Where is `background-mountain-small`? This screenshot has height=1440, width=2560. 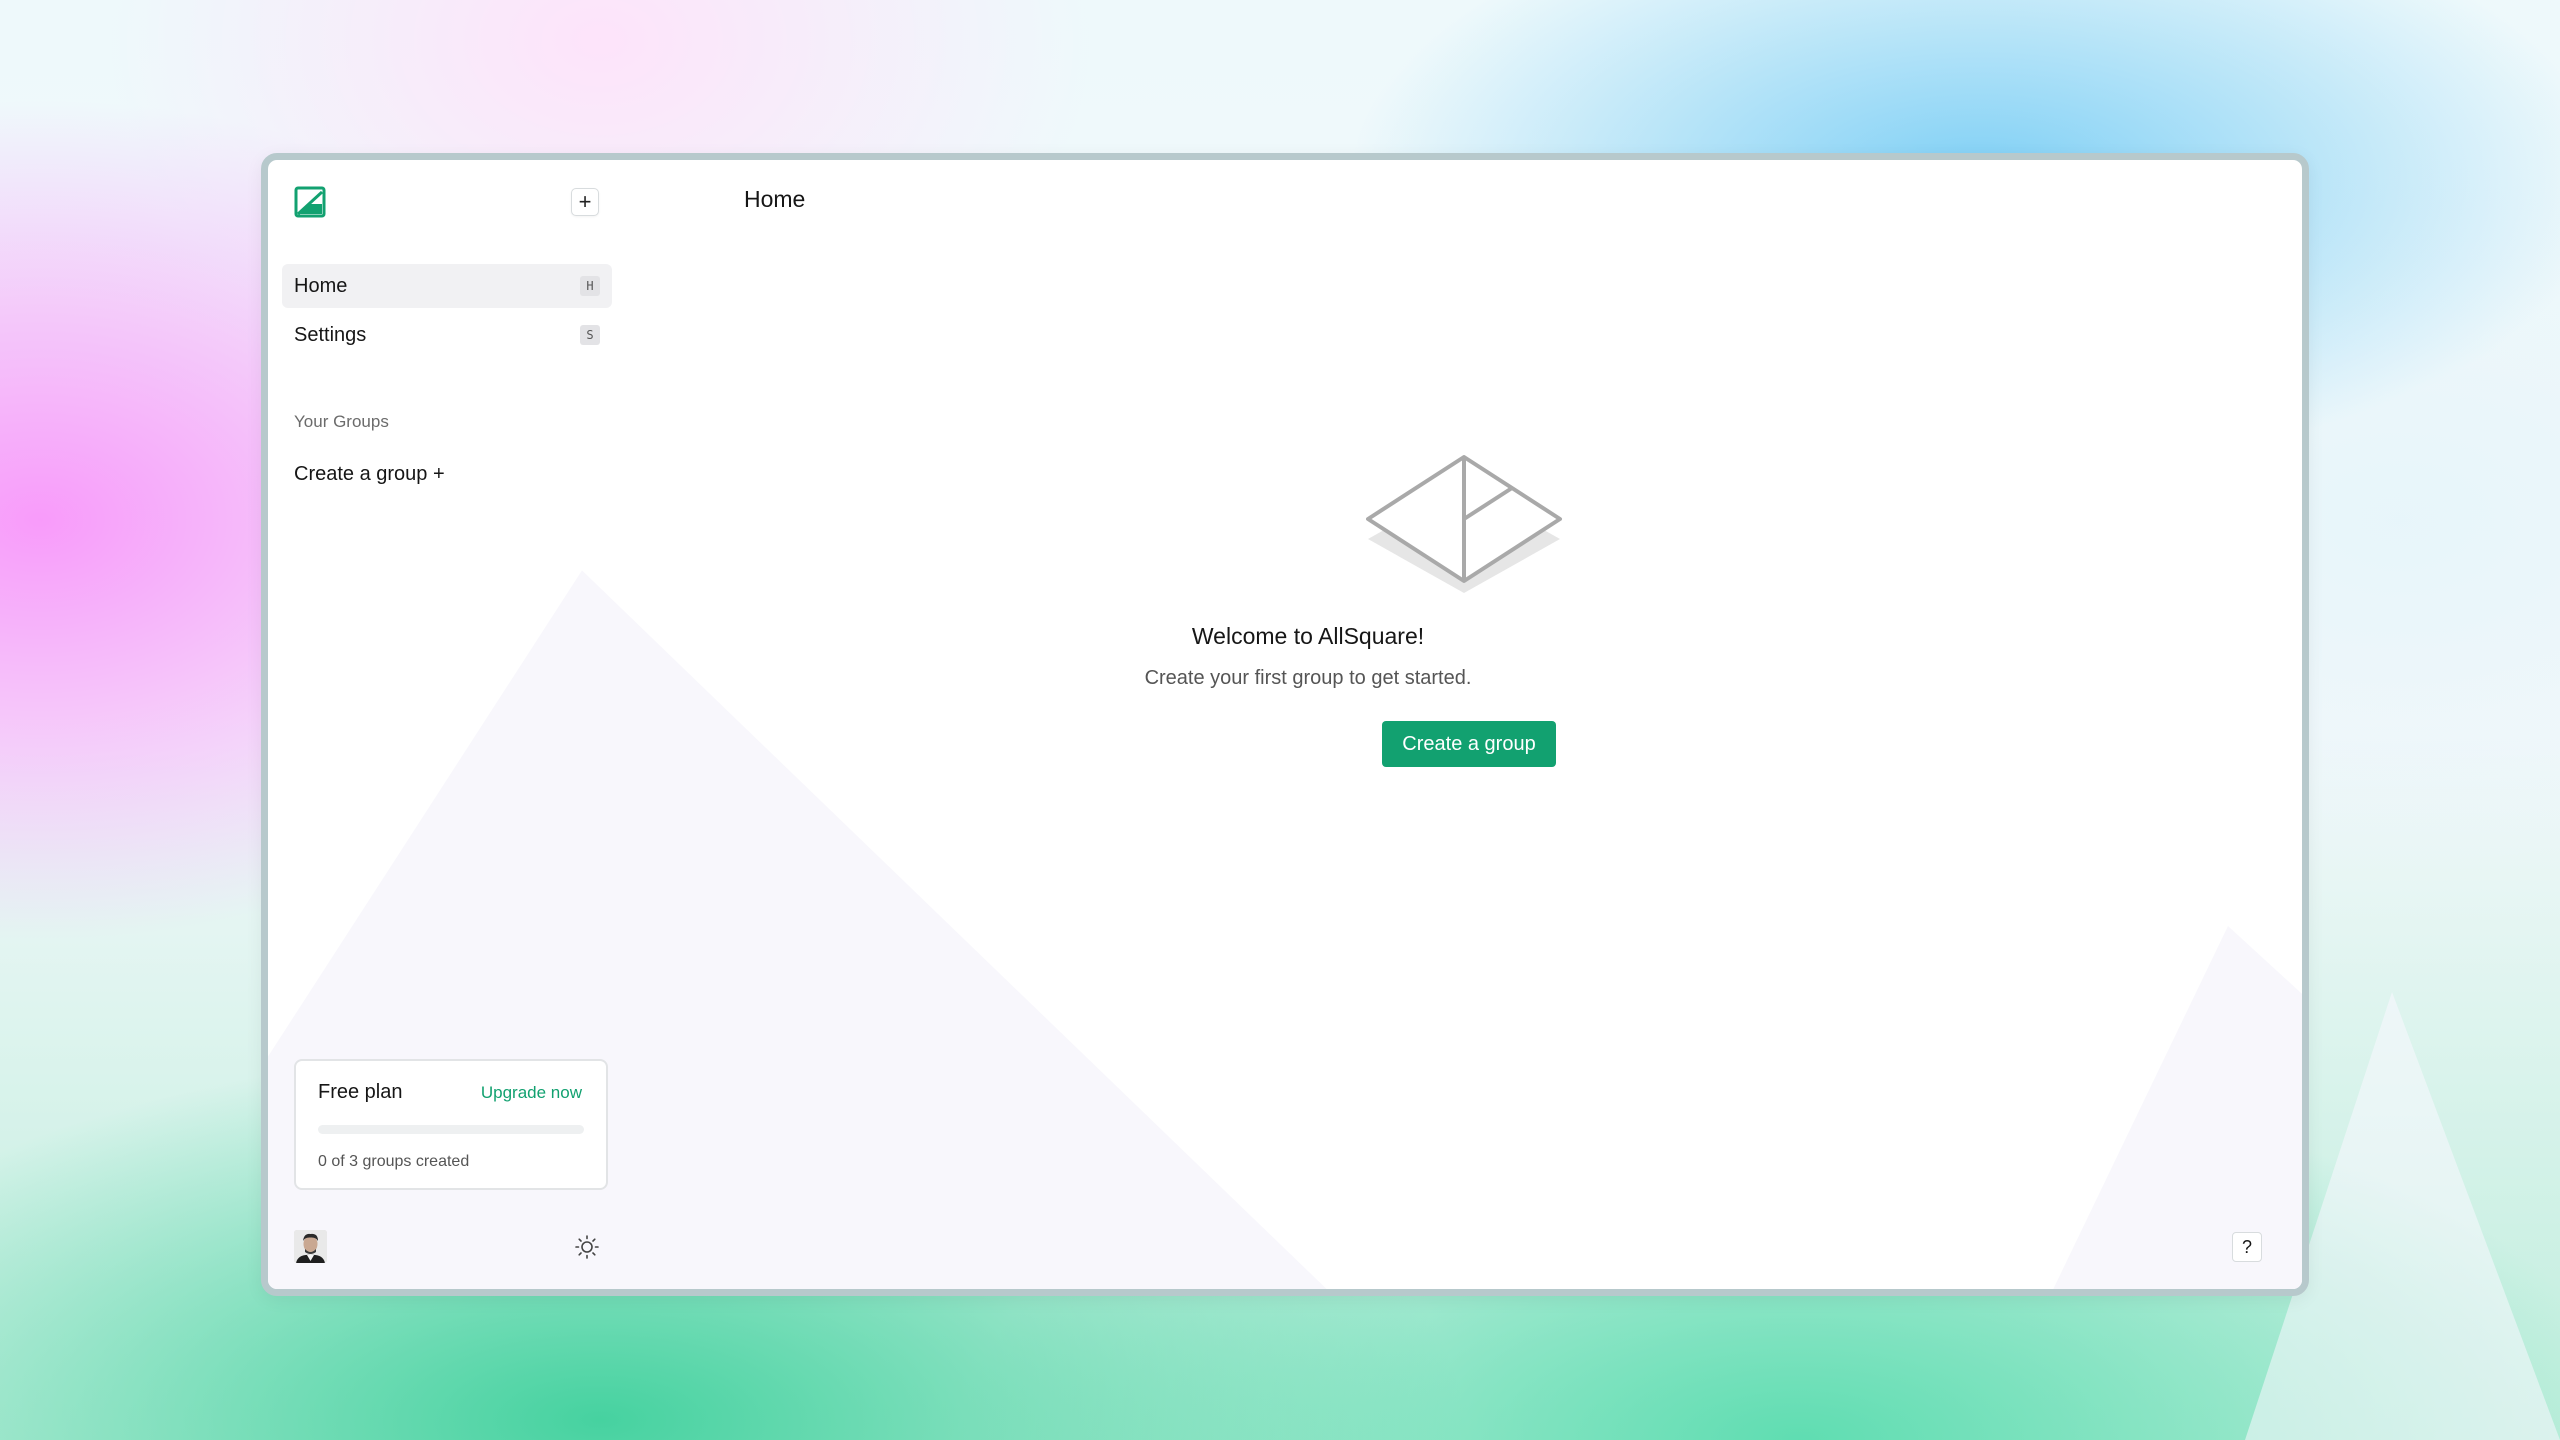 background-mountain-small is located at coordinates (2175, 1107).